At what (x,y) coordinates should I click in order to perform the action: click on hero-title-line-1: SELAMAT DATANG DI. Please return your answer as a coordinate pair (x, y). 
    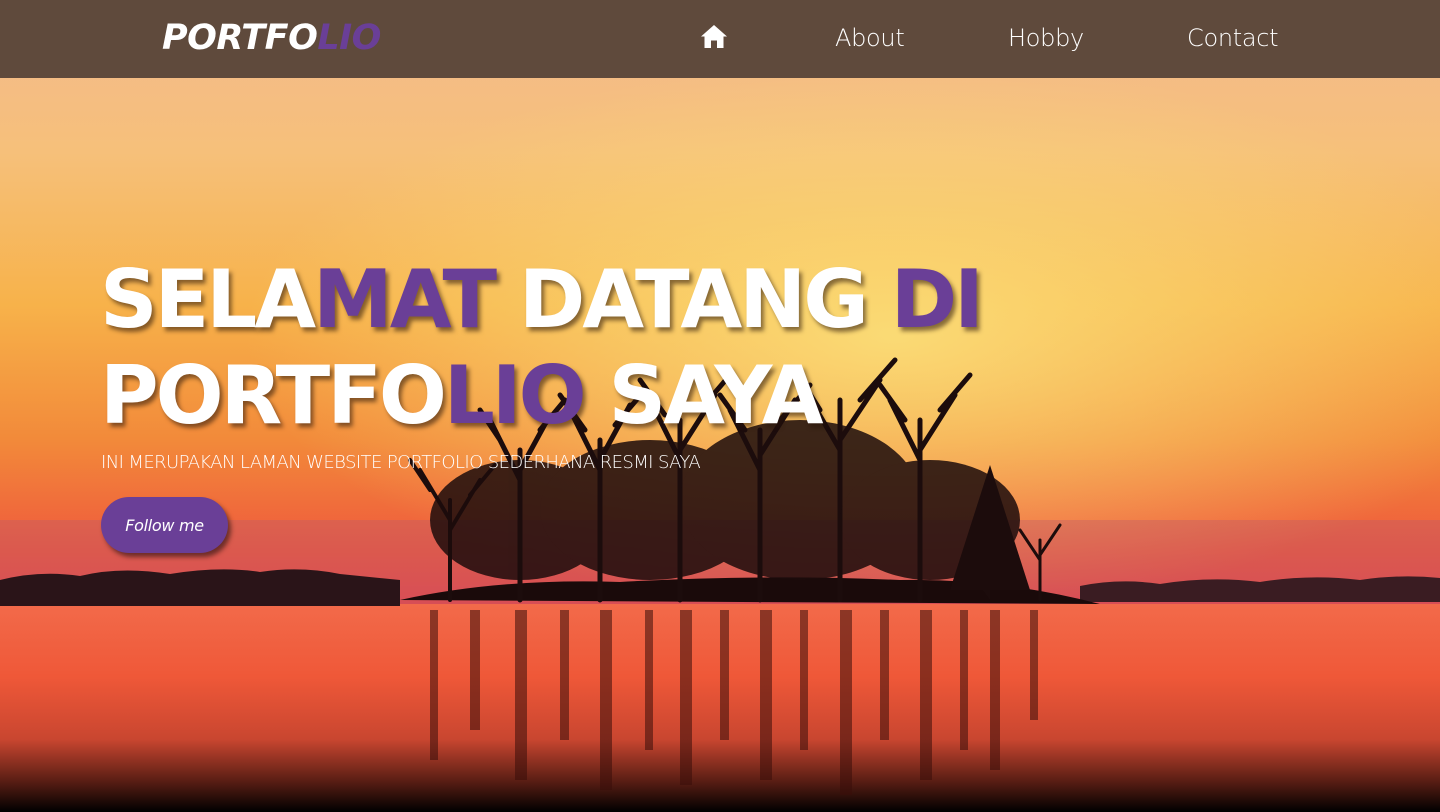
    Looking at the image, I should click on (600, 300).